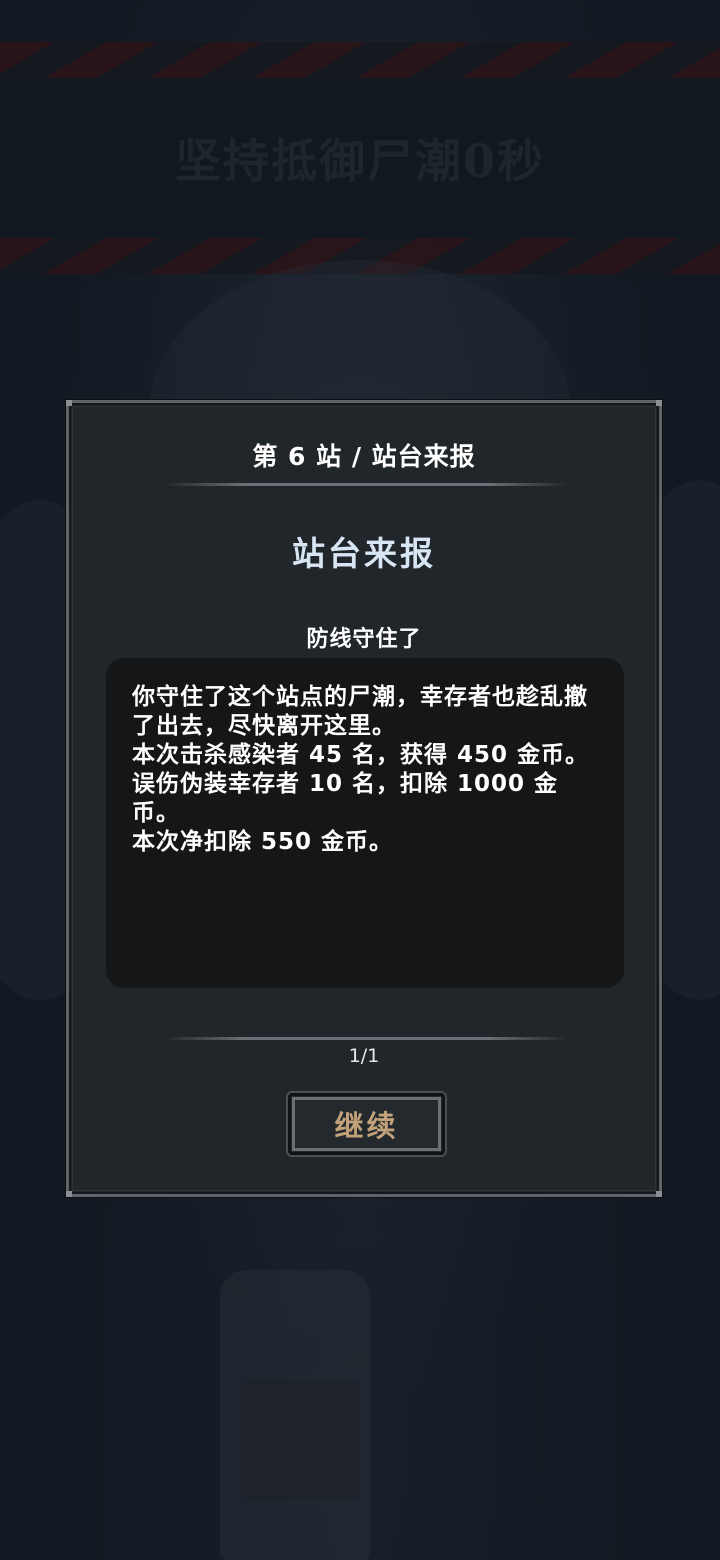 Image resolution: width=720 pixels, height=1560 pixels. What do you see at coordinates (364, 553) in the screenshot?
I see `dialog-title: 站台来报` at bounding box center [364, 553].